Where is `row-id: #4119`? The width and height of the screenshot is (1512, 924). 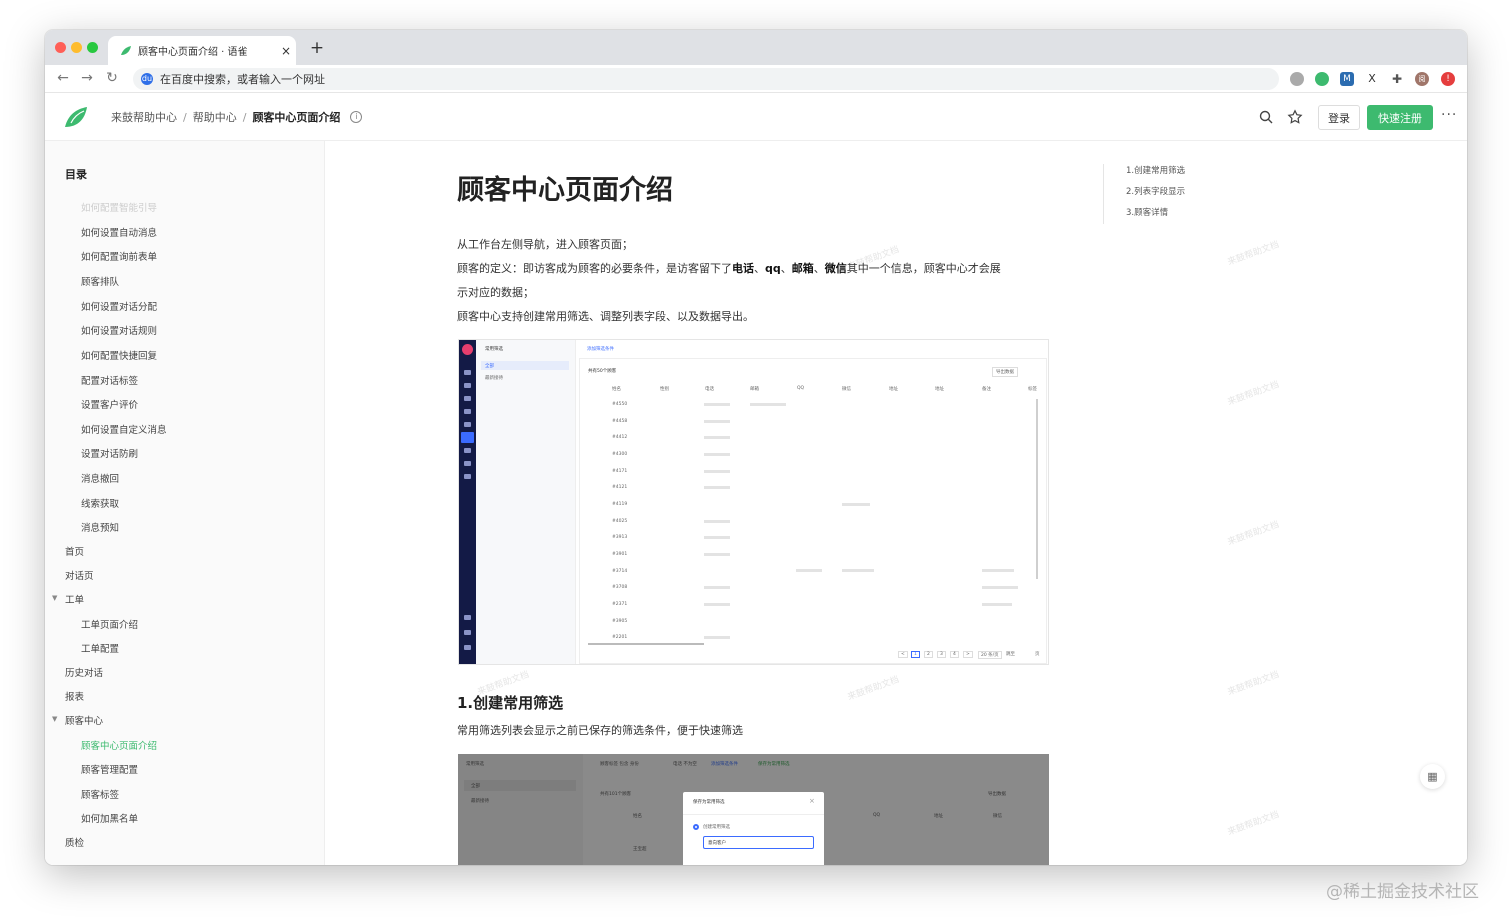
row-id: #4119 is located at coordinates (620, 504).